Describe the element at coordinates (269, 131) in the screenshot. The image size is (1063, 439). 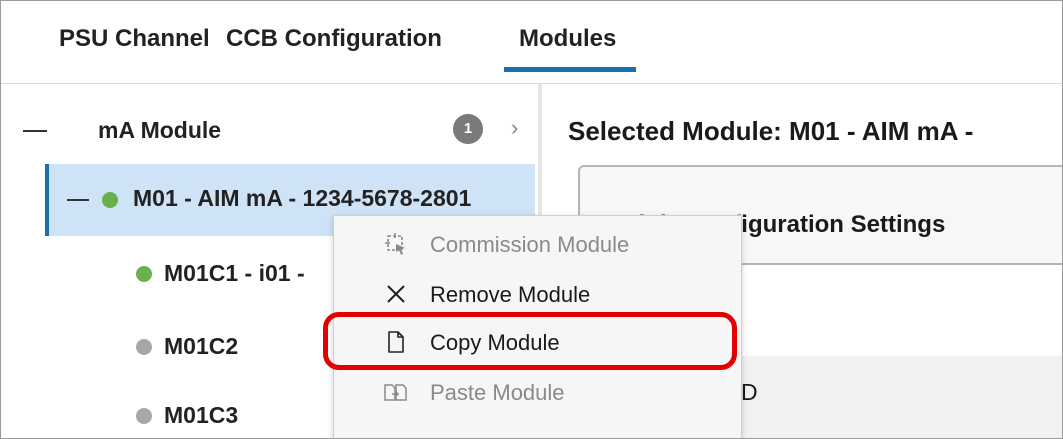
I see `tree-group-row: mA Module 1 ›` at that location.